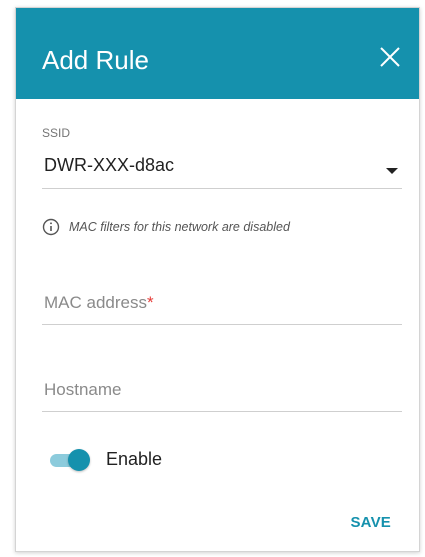 The width and height of the screenshot is (425, 557). Describe the element at coordinates (222, 306) in the screenshot. I see `mac-address-input: MAC address*` at that location.